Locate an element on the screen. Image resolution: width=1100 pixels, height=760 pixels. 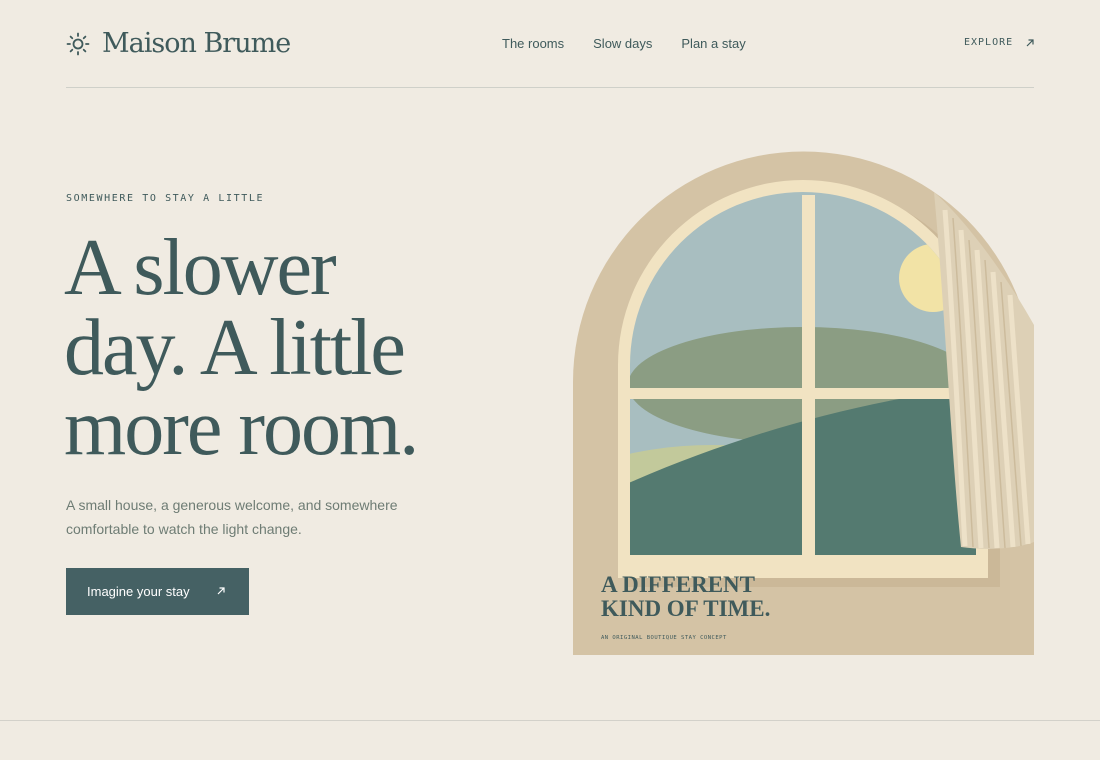
explore-label: EXPLORE is located at coordinates (989, 42).